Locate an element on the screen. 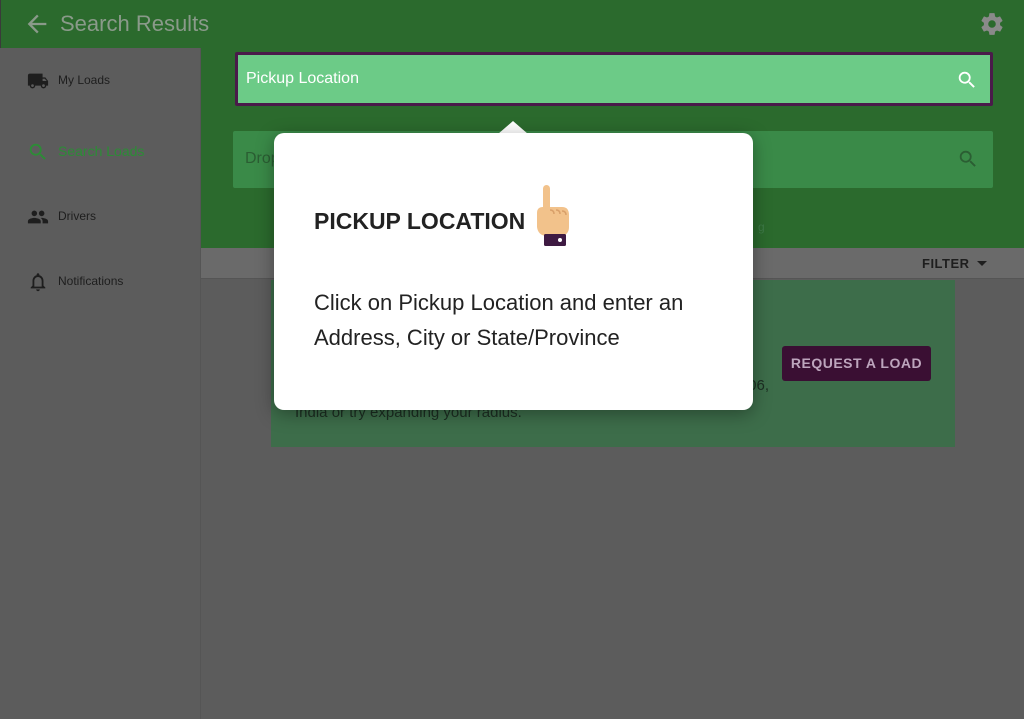 This screenshot has height=719, width=1024. gear-icon is located at coordinates (992, 24).